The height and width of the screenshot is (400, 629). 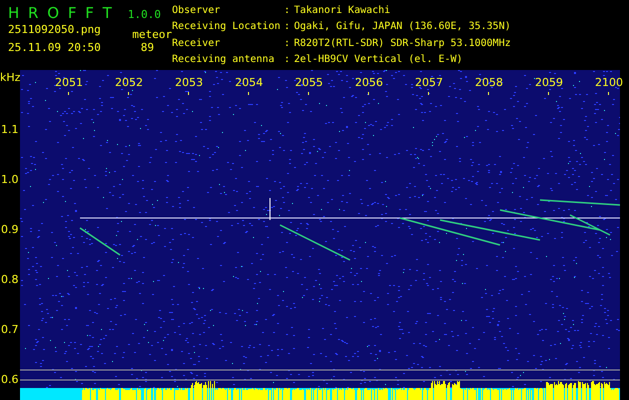 I want to click on info-value: R820T2(RTL-SDR) SDR-Sharp 53.1000MHz, so click(x=402, y=44).